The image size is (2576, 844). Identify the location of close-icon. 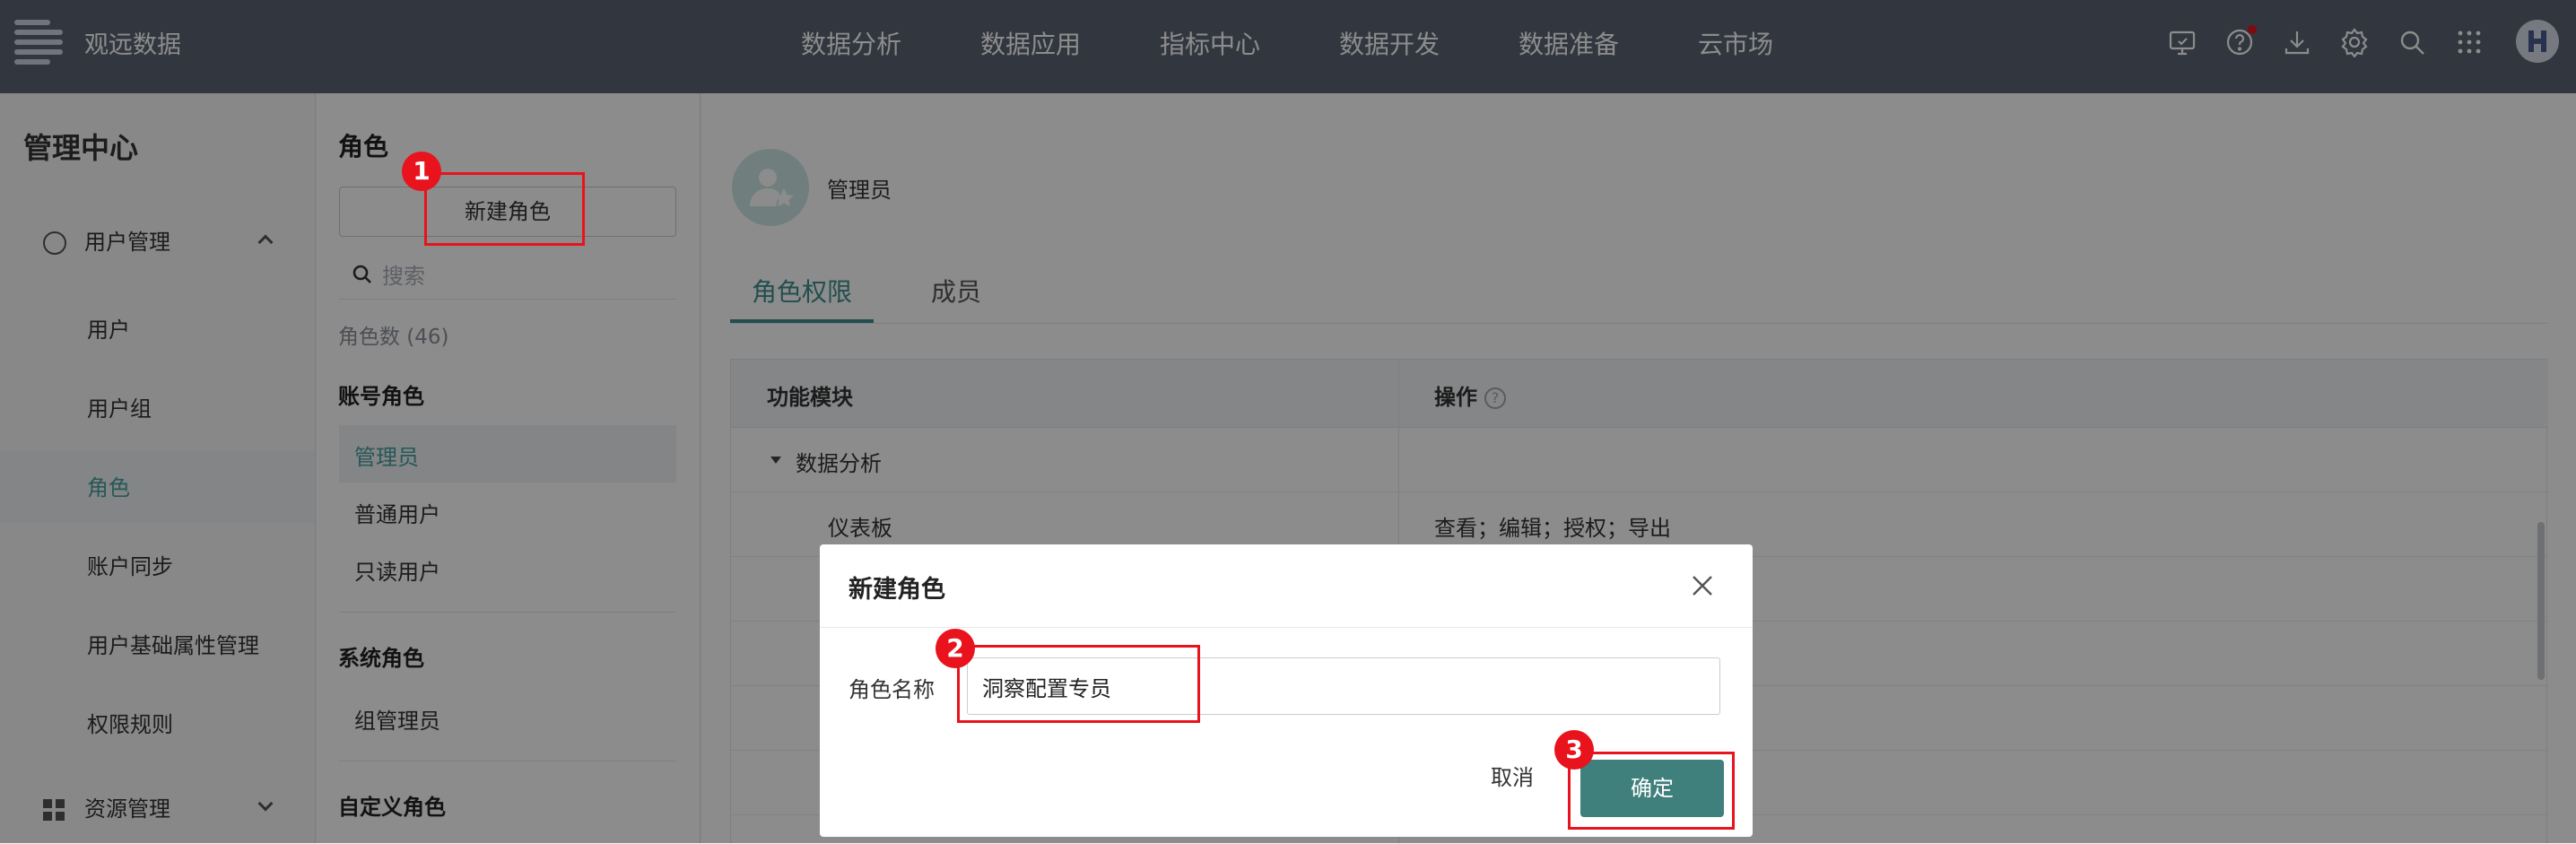
(1702, 586).